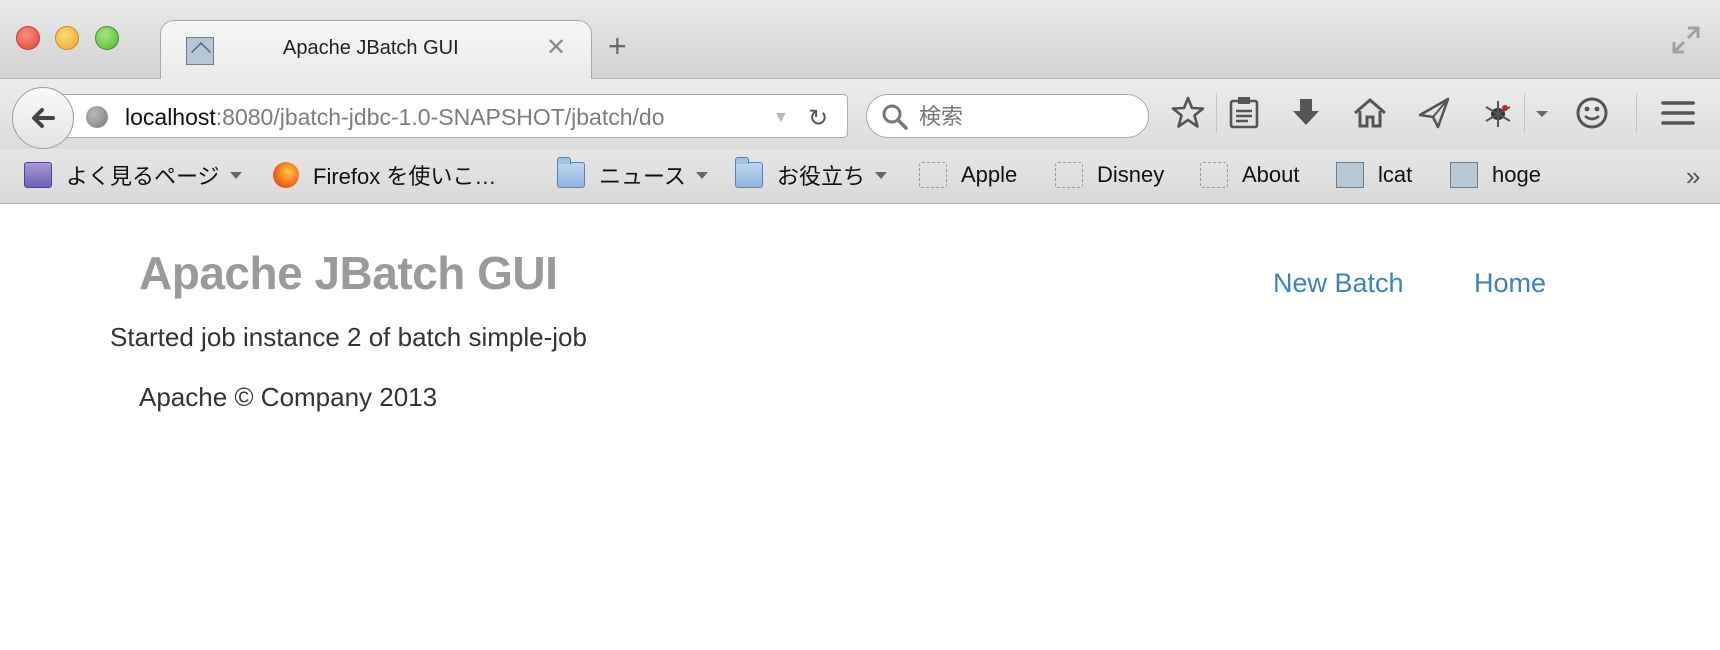 The height and width of the screenshot is (650, 1720). Describe the element at coordinates (1019, 117) in the screenshot. I see `search-input` at that location.